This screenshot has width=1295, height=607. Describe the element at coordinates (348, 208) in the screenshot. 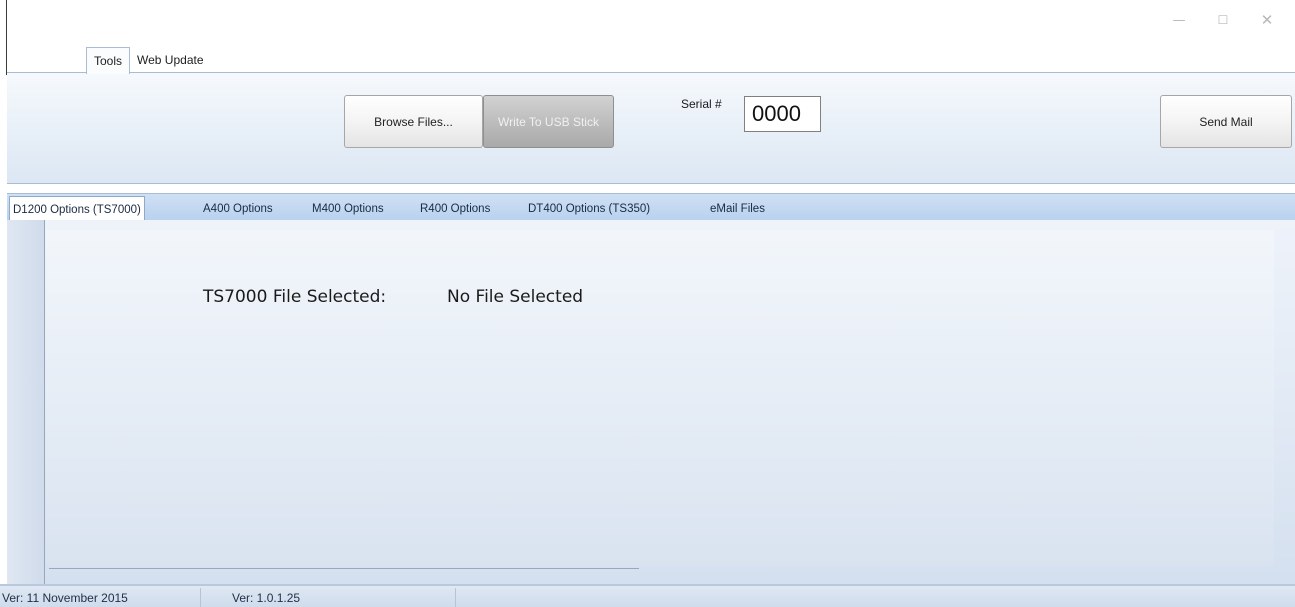

I see `tab-m400-options: M400 Options` at that location.